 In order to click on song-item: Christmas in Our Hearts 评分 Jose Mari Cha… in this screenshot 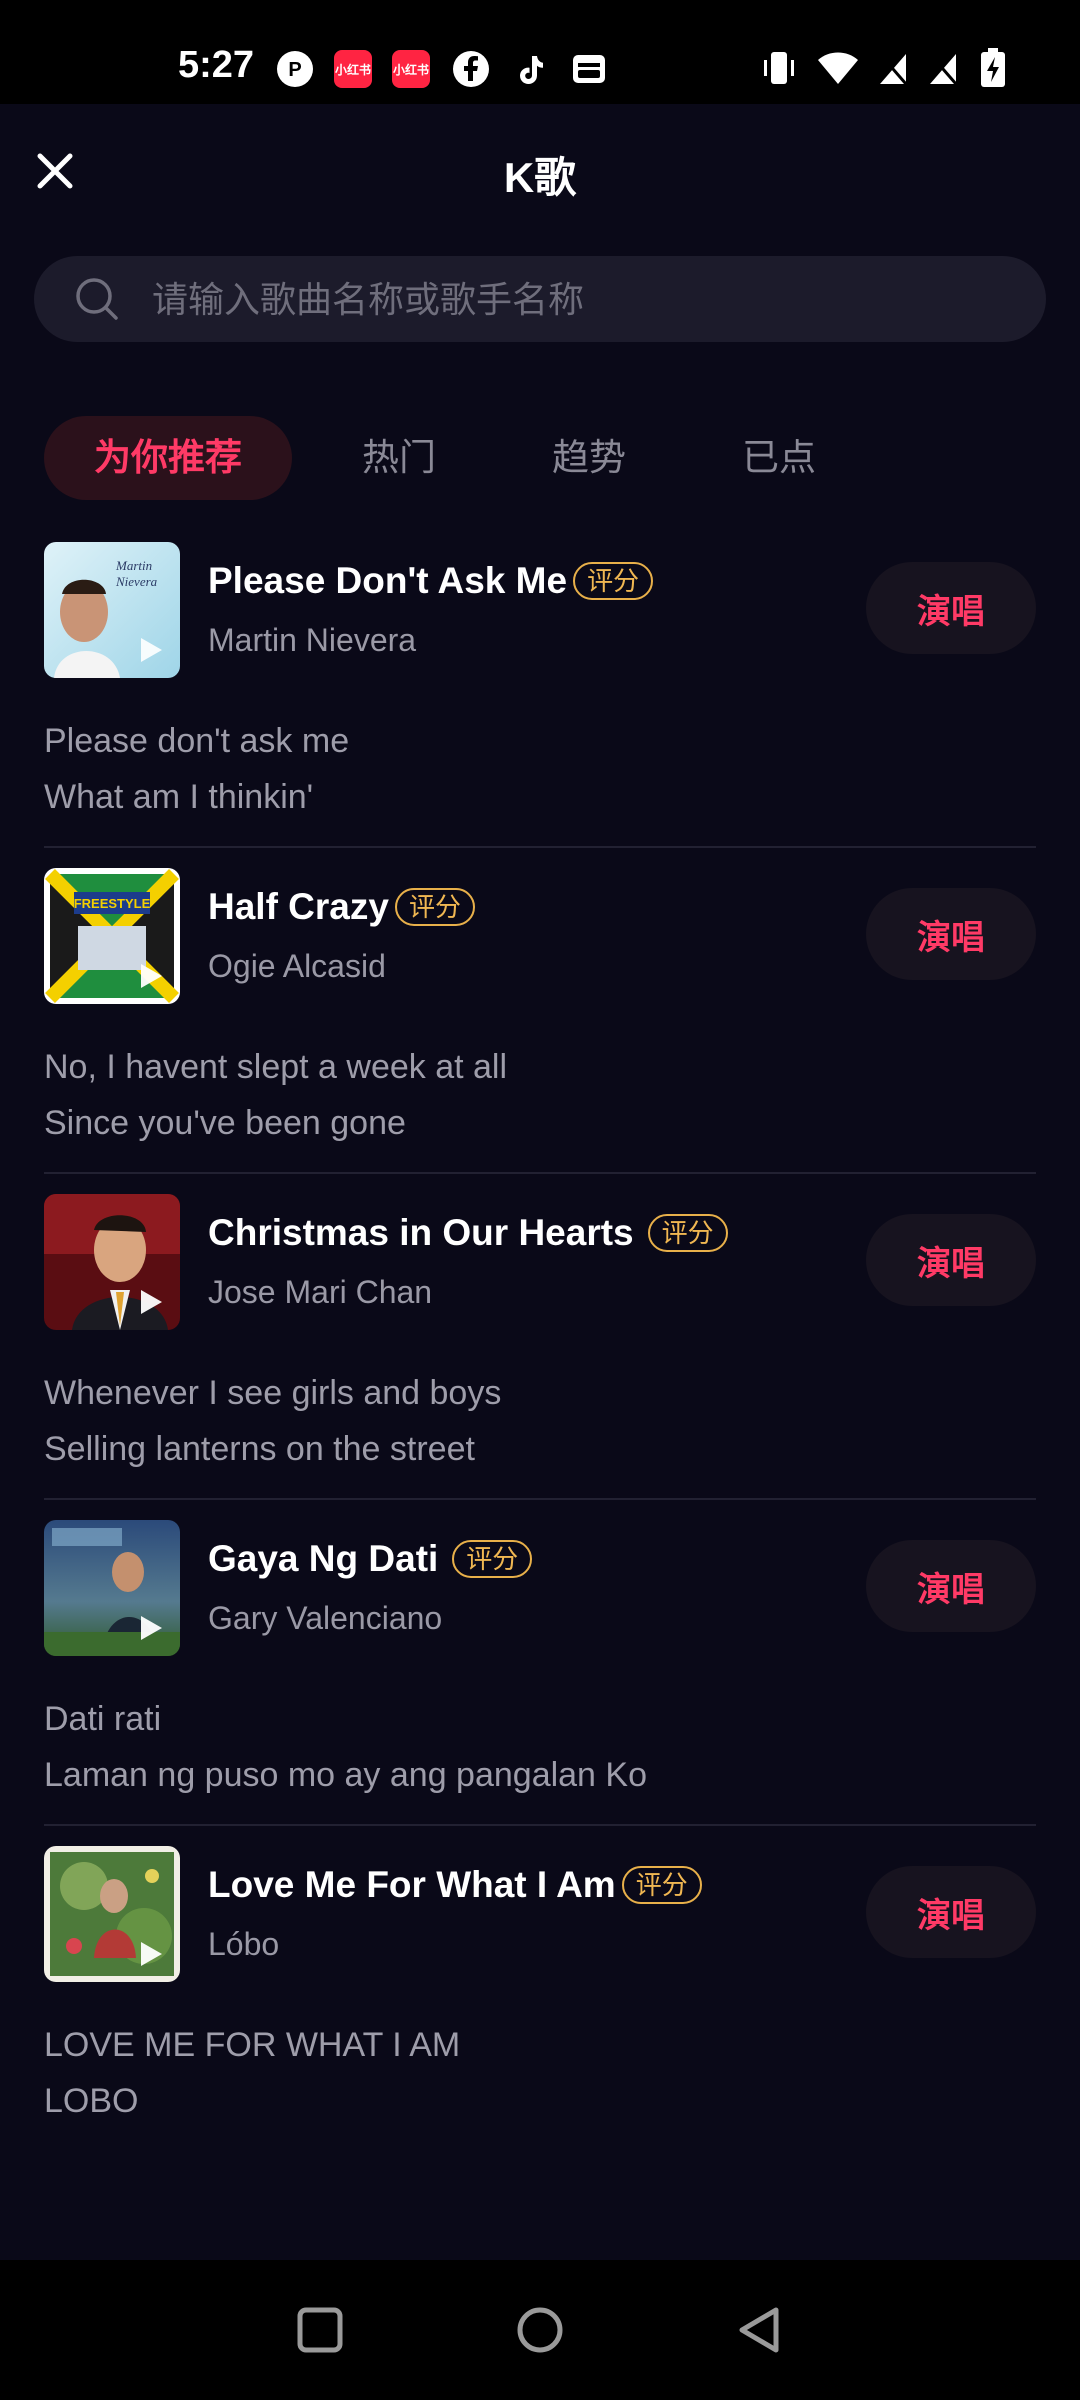, I will do `click(540, 1357)`.